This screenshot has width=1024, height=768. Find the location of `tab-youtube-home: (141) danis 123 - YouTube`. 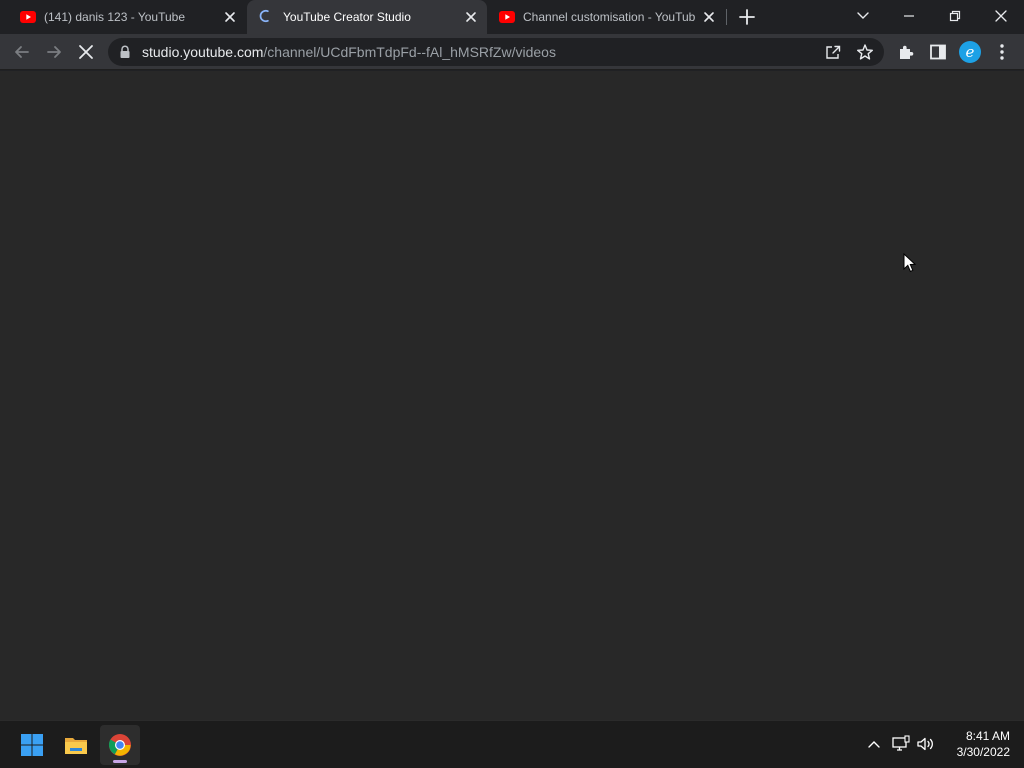

tab-youtube-home: (141) danis 123 - YouTube is located at coordinates (127, 17).